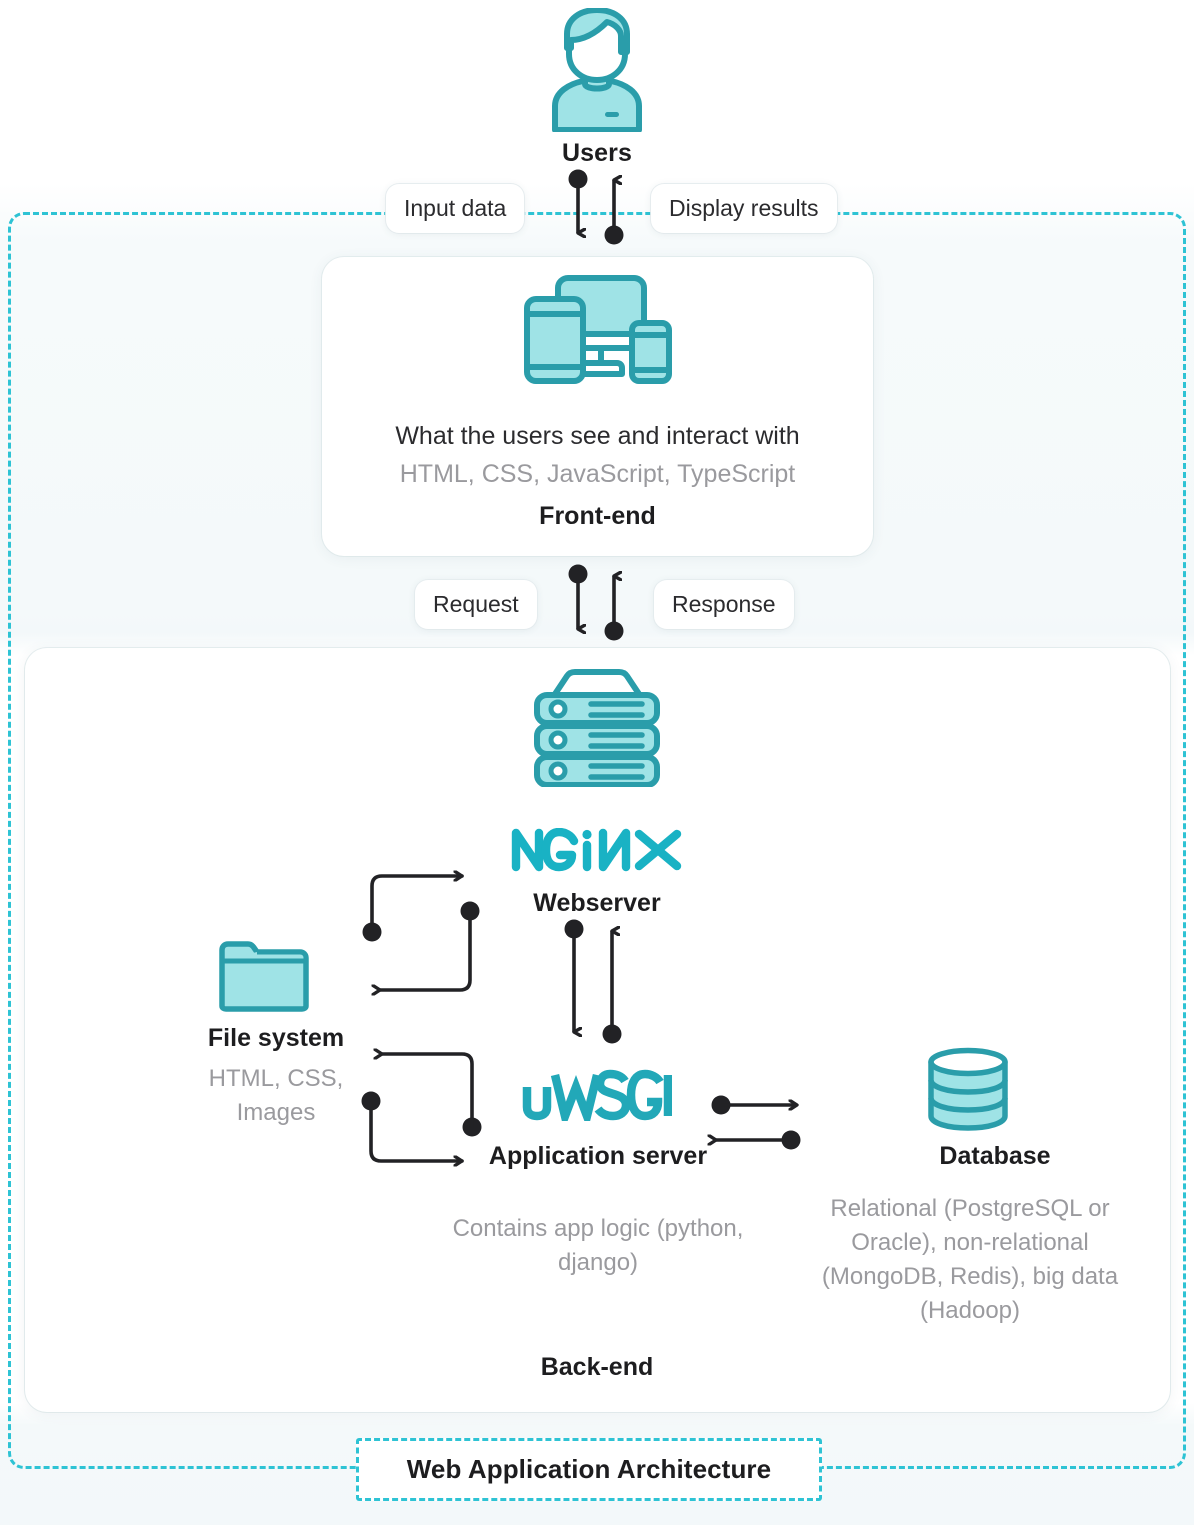 The height and width of the screenshot is (1525, 1194). I want to click on arrow-users-to-frontend, so click(578, 201).